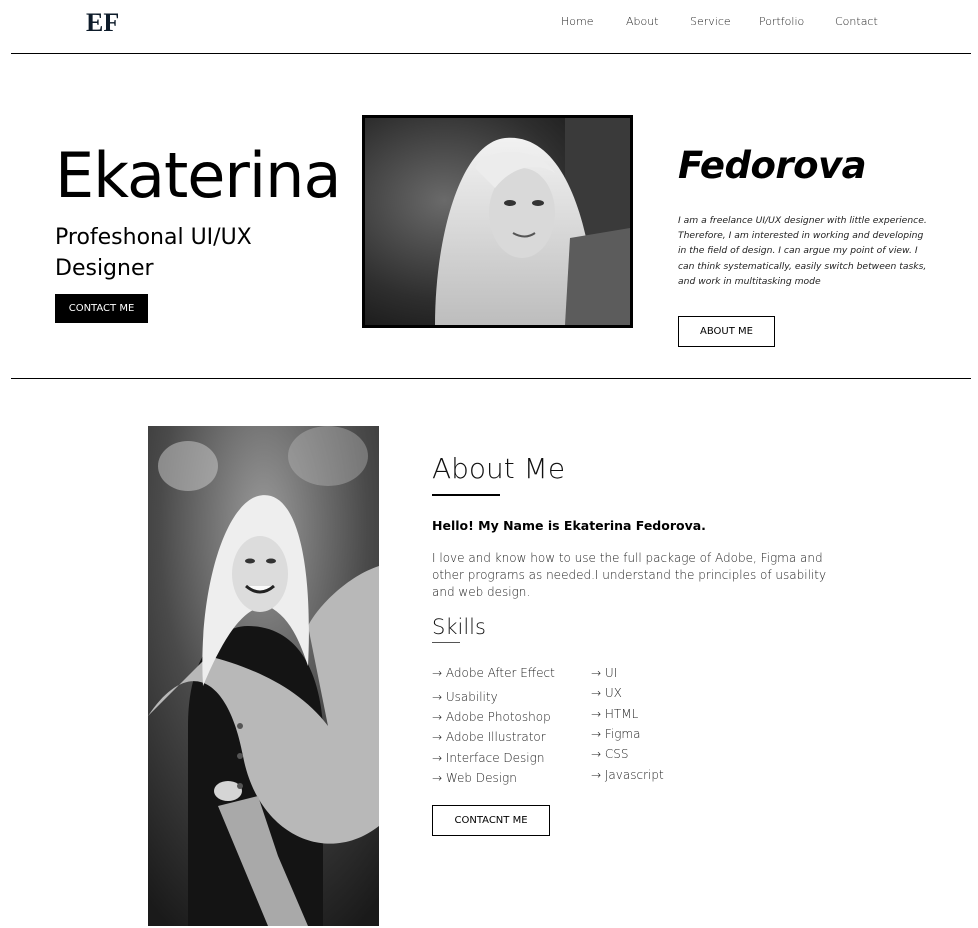 Image resolution: width=978 pixels, height=928 pixels. Describe the element at coordinates (499, 468) in the screenshot. I see `about-title: About Me` at that location.